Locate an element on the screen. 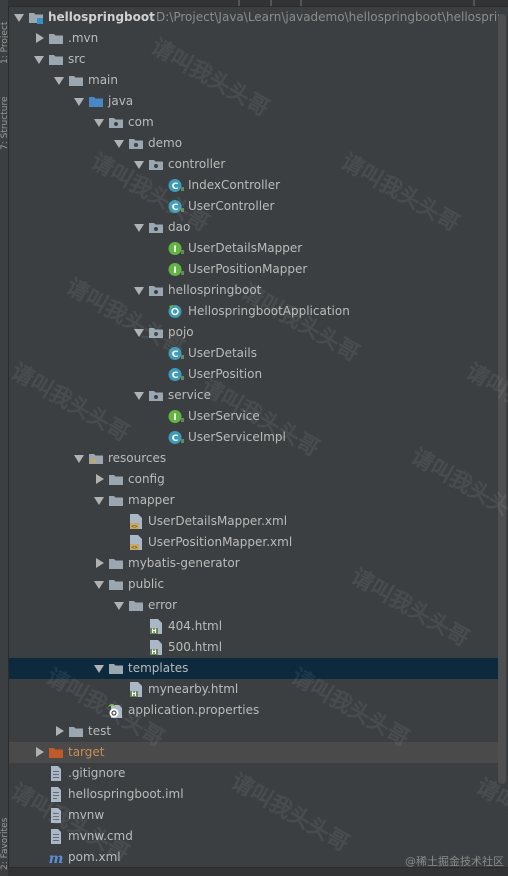  svg-text: H is located at coordinates (133, 694).